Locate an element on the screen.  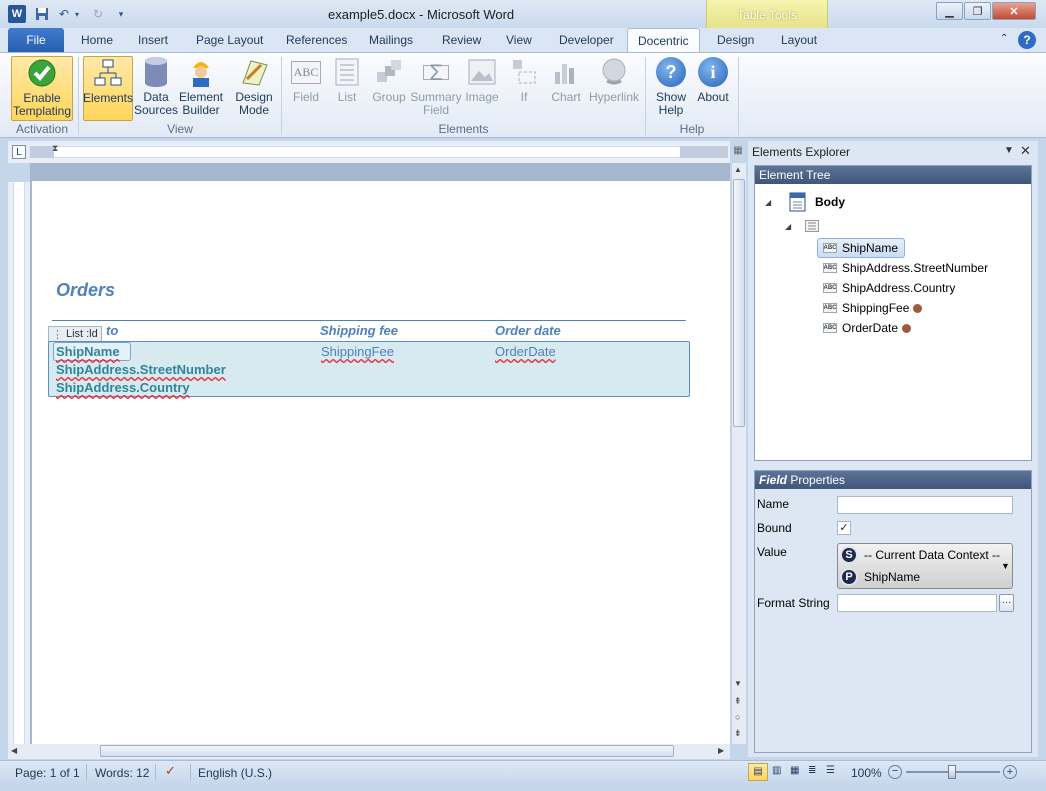
ship-street-field: ShipAddress.StreetNumber is located at coordinates (141, 369).